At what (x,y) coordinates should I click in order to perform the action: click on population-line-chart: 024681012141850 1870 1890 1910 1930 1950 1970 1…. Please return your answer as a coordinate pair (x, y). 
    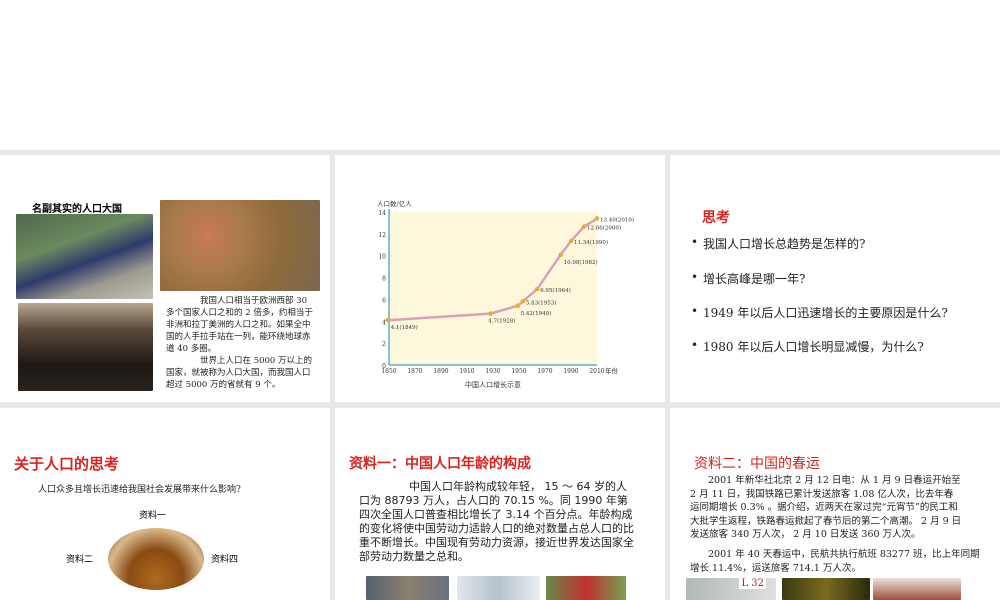
    Looking at the image, I should click on (505, 294).